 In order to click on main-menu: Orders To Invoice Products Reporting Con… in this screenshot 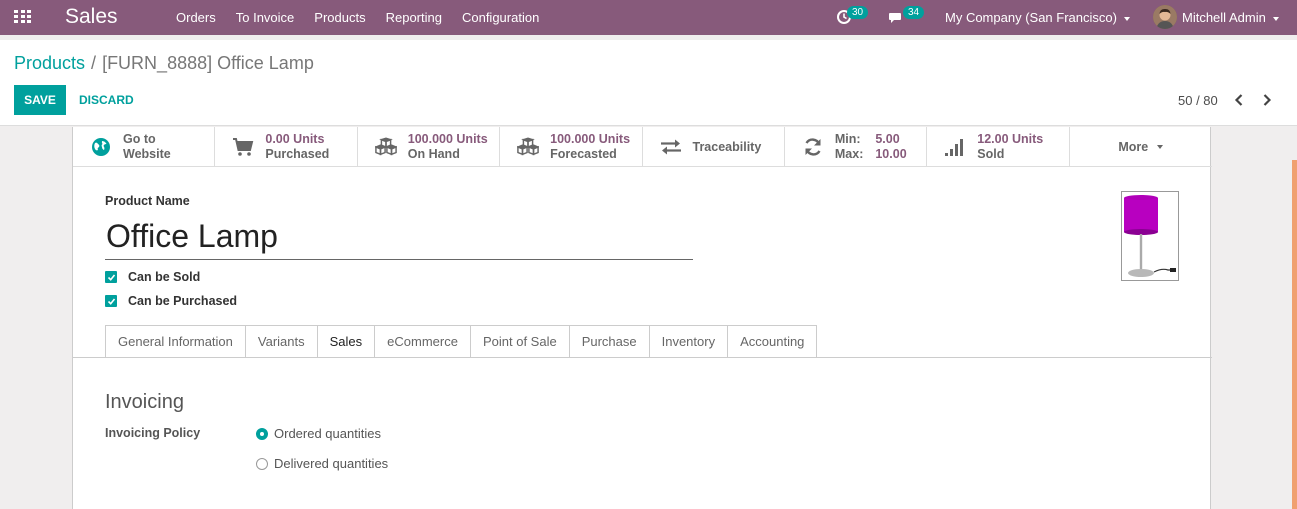, I will do `click(357, 17)`.